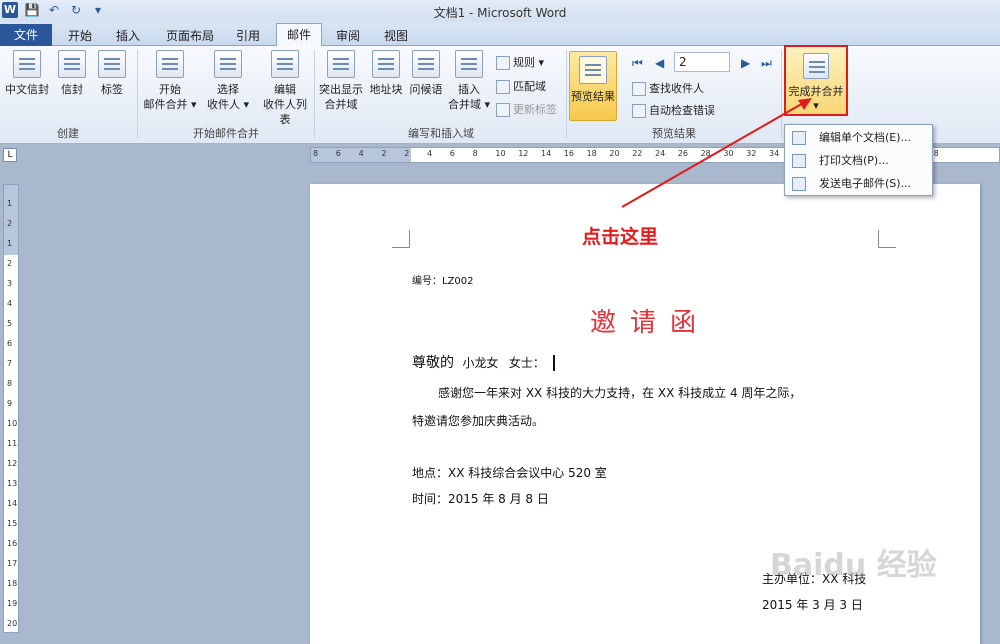 This screenshot has height=644, width=1000. I want to click on email-icon, so click(799, 184).